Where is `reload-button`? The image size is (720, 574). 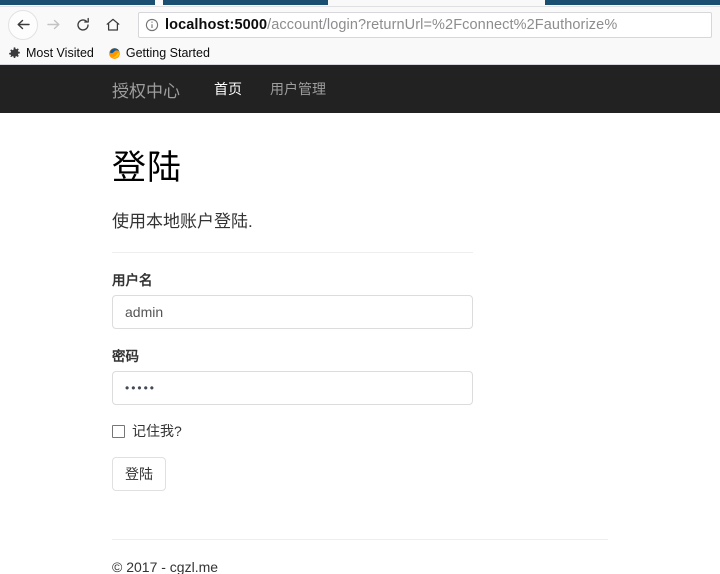 reload-button is located at coordinates (83, 25).